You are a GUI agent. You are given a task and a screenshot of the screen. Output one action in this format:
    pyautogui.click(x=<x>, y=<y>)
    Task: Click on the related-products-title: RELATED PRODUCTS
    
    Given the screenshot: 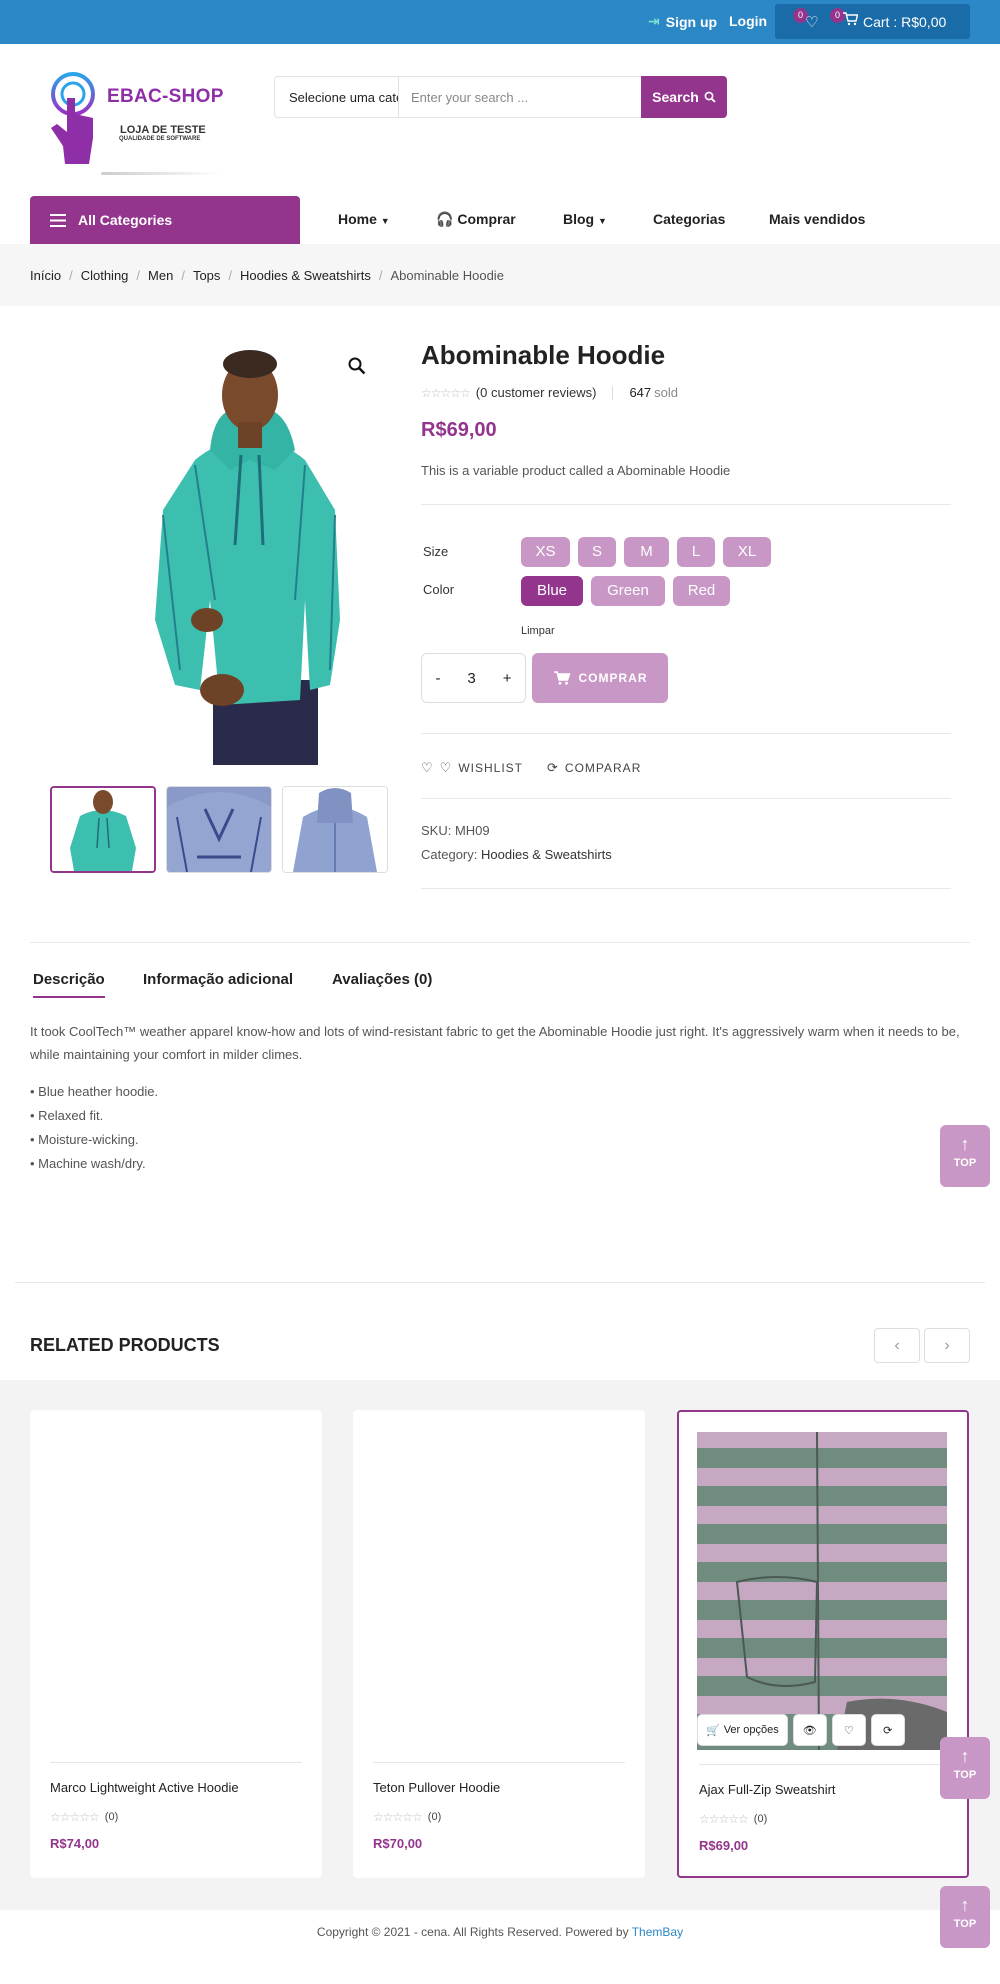 What is the action you would take?
    pyautogui.click(x=125, y=1345)
    